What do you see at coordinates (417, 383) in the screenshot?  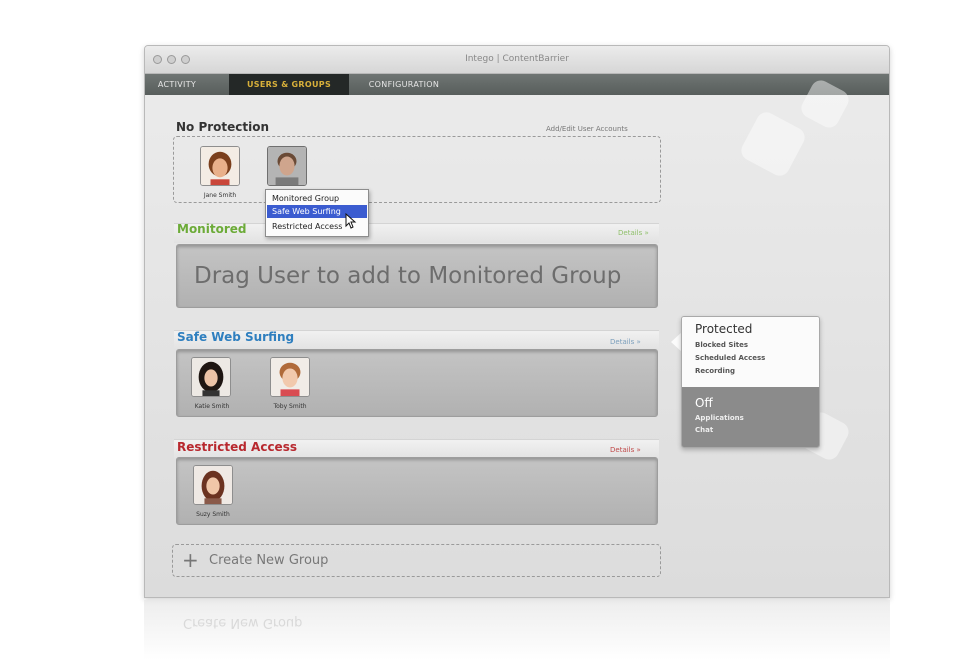 I see `safe-web-surfing-group` at bounding box center [417, 383].